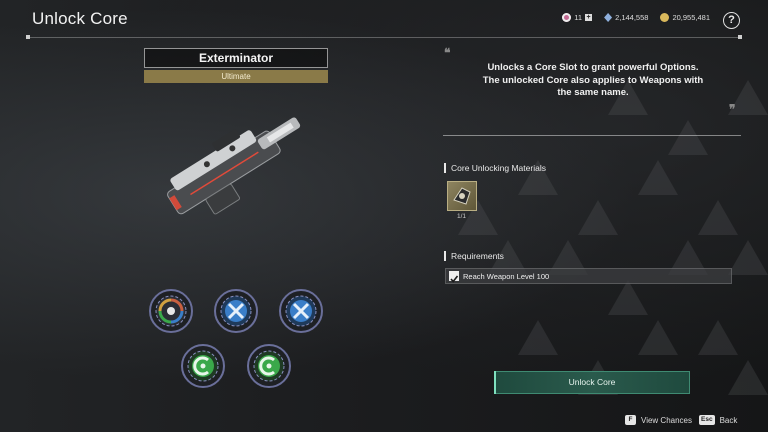 Image resolution: width=768 pixels, height=432 pixels. What do you see at coordinates (236, 58) in the screenshot?
I see `weapon-name: Exterminator` at bounding box center [236, 58].